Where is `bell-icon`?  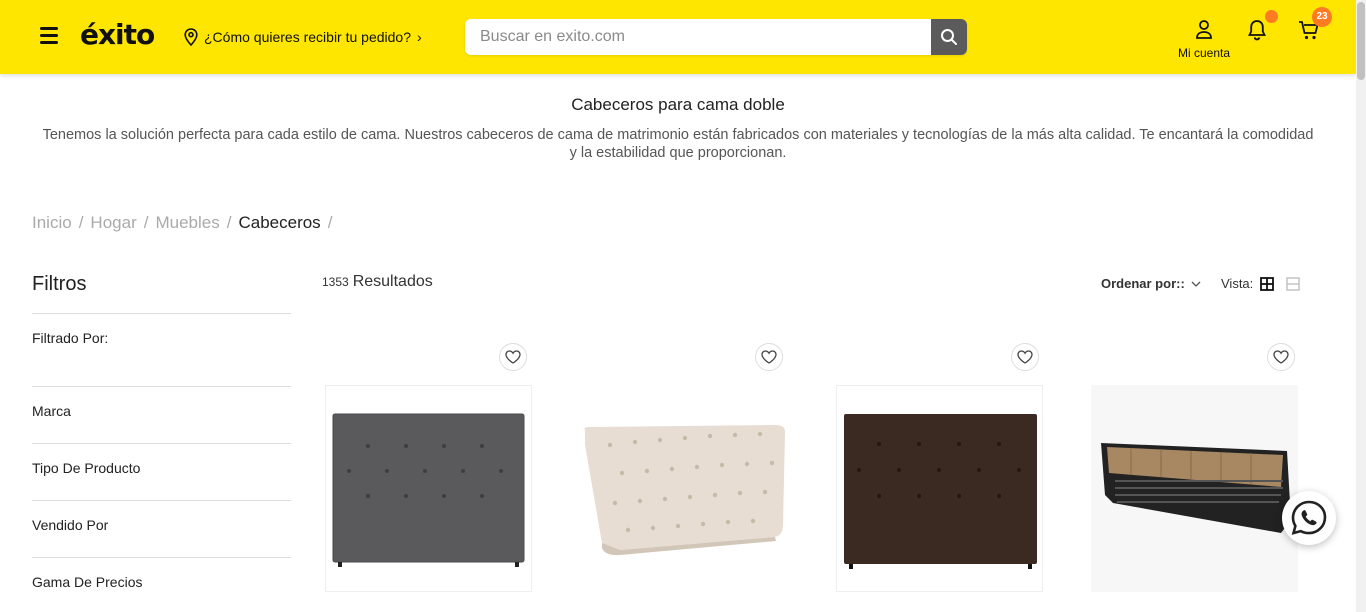 bell-icon is located at coordinates (1257, 30).